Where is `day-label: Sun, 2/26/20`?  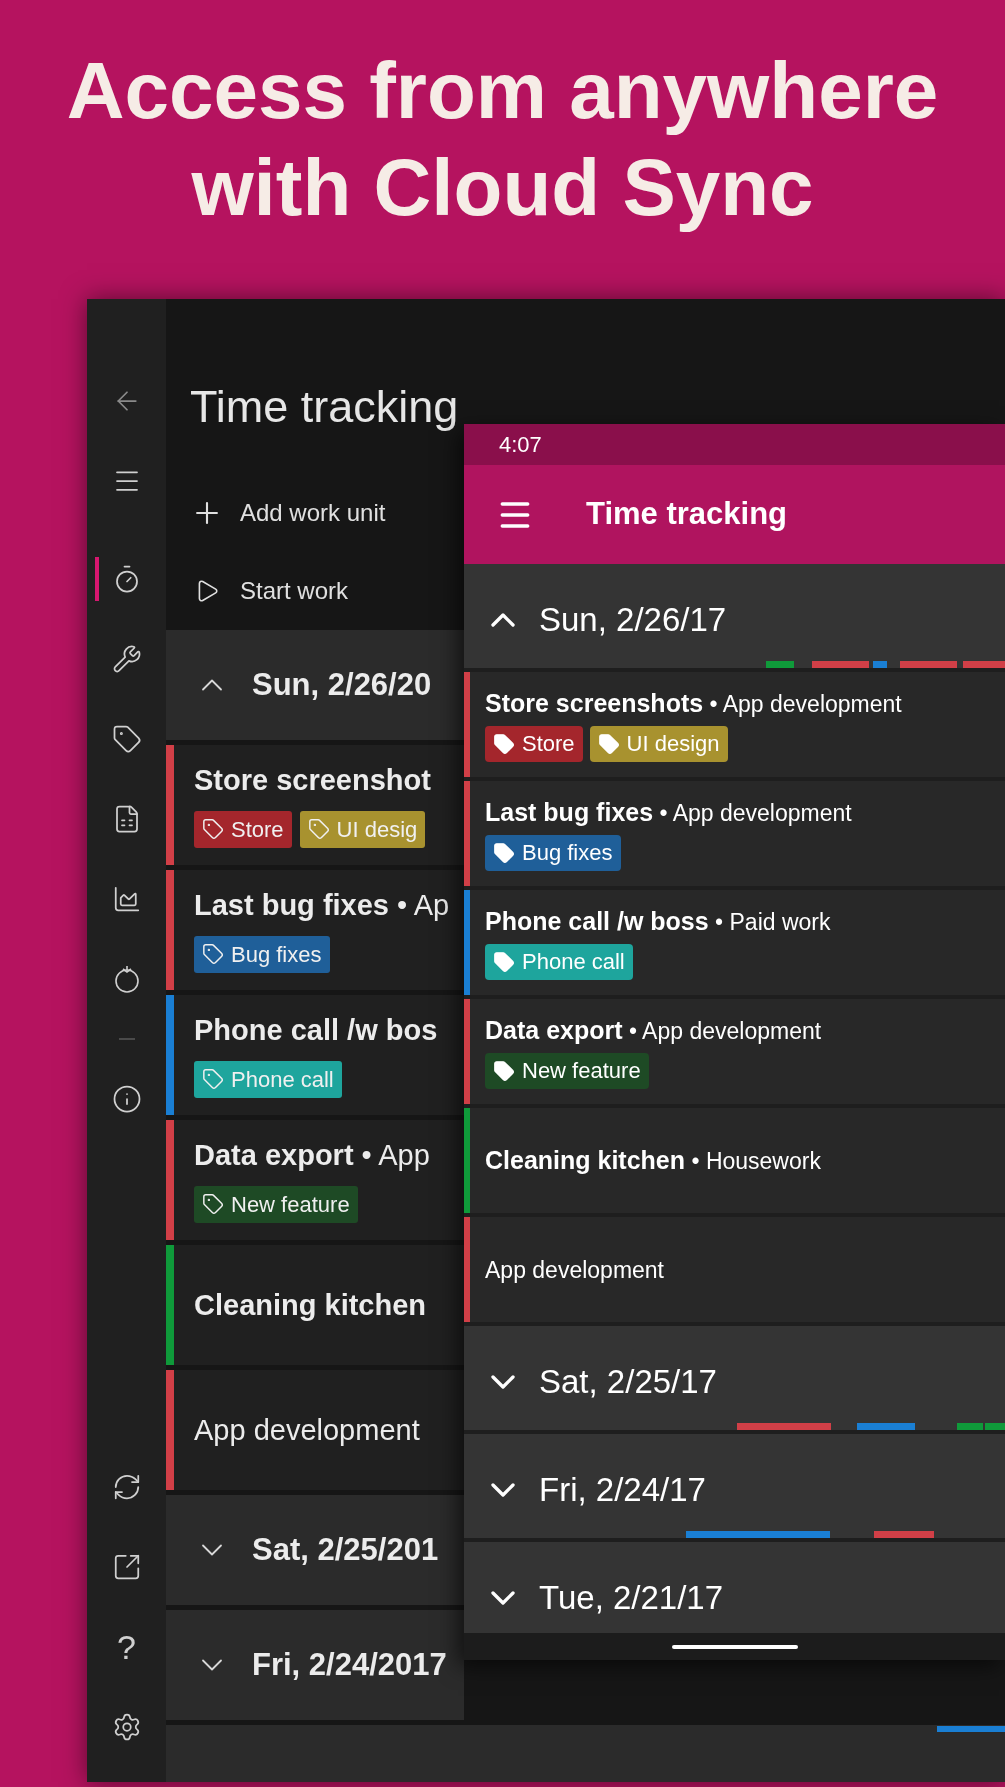 day-label: Sun, 2/26/20 is located at coordinates (342, 684).